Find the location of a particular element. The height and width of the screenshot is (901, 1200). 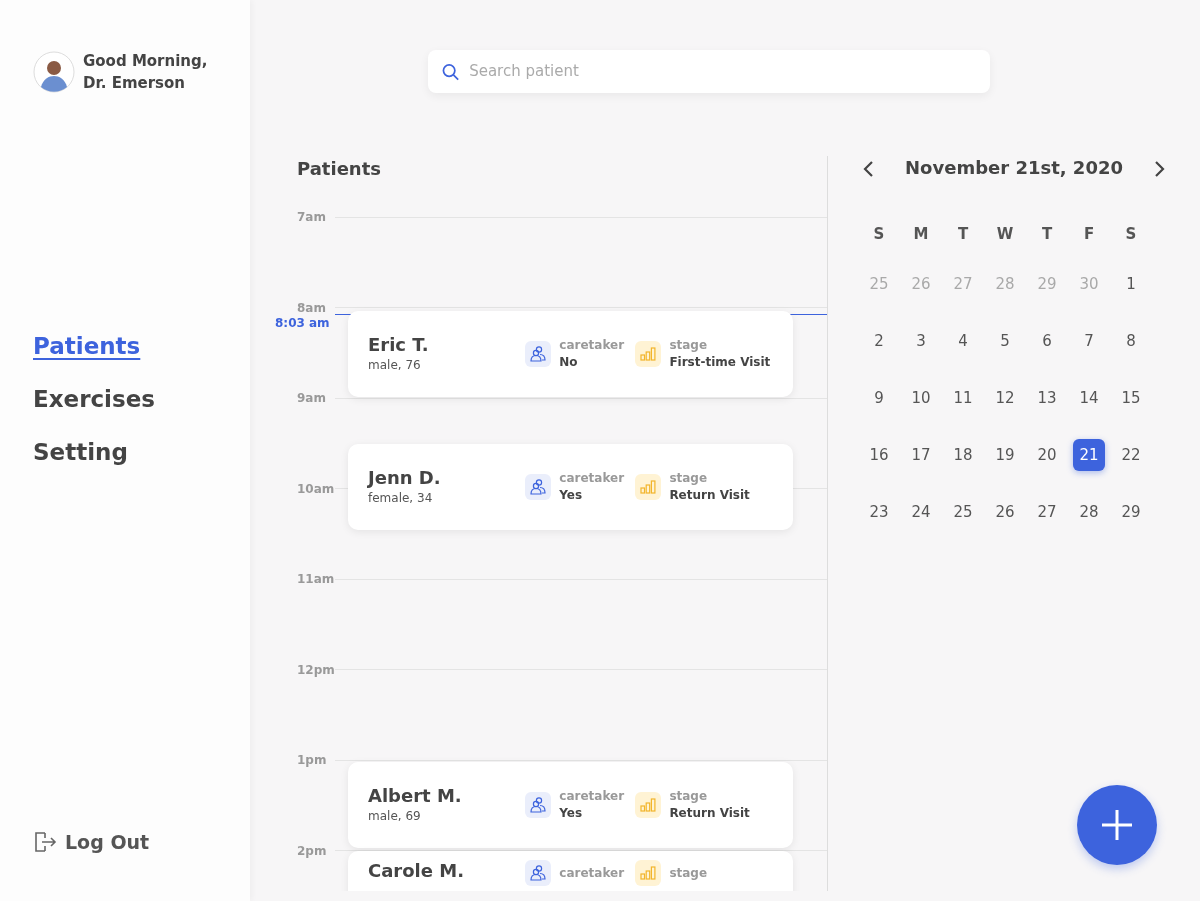

calendar-day: 12 is located at coordinates (1005, 397).